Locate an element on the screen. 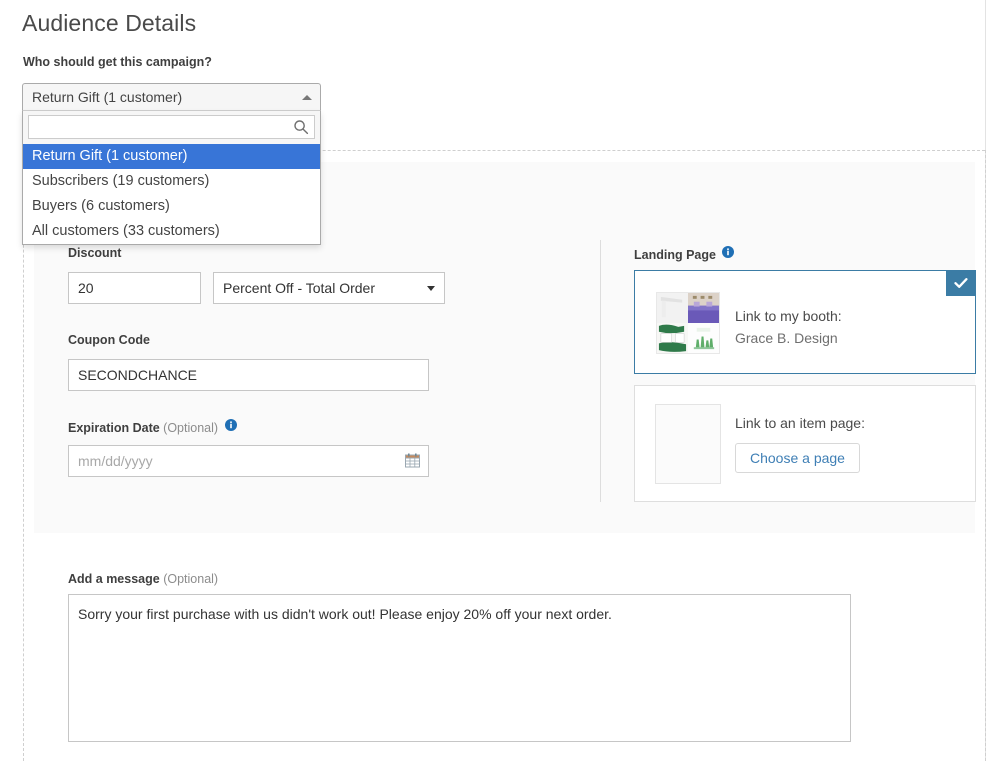 Image resolution: width=999 pixels, height=761 pixels. audience-select-head: Return Gift (1 customer) is located at coordinates (171, 97).